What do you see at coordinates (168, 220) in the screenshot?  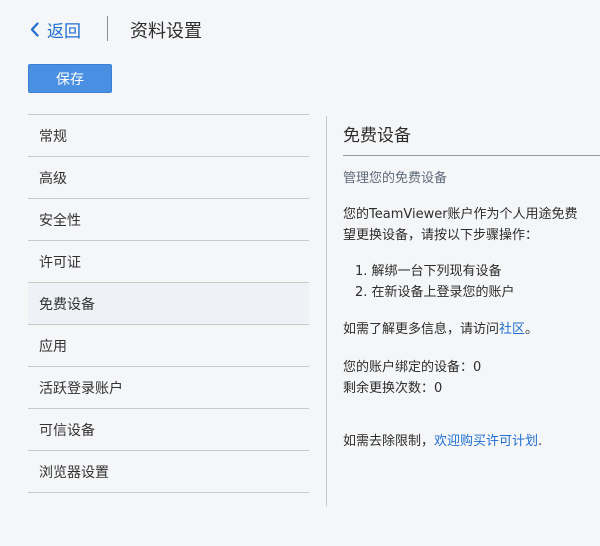 I see `sidebar-item-security: 安全性` at bounding box center [168, 220].